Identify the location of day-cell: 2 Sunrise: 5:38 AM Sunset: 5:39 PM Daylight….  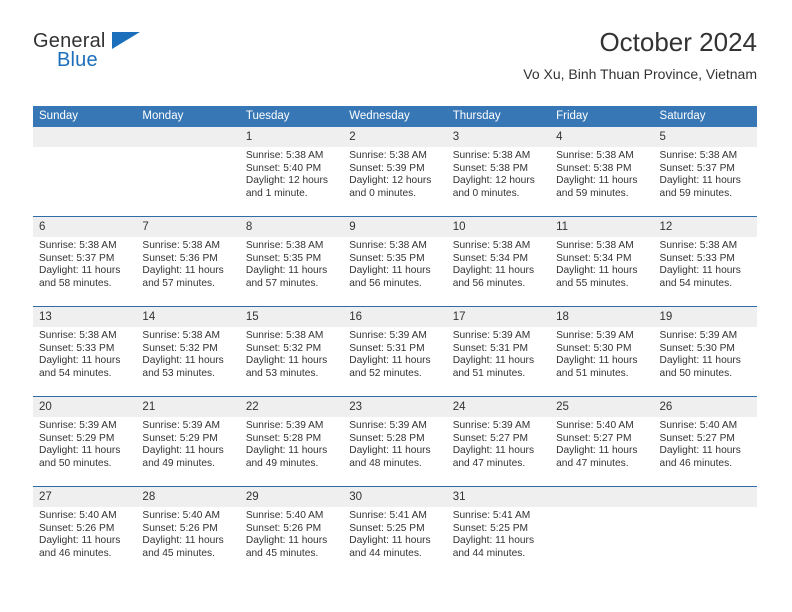
(395, 172).